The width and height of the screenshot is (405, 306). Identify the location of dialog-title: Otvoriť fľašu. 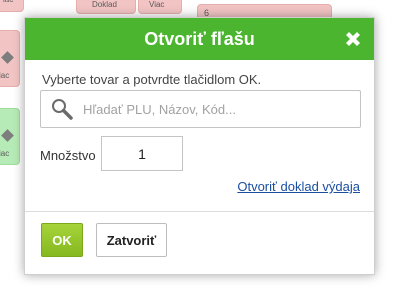
(199, 39).